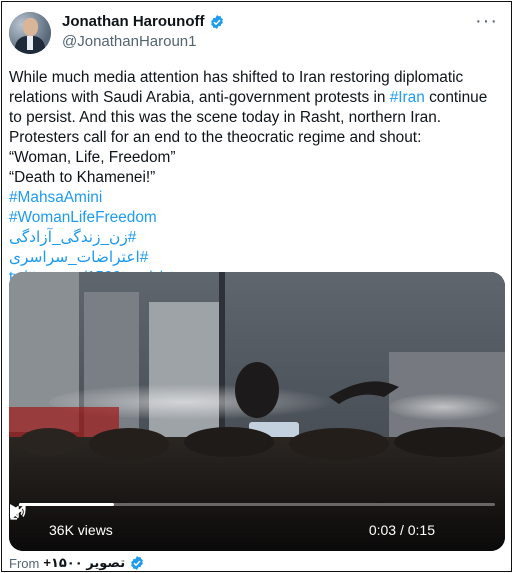 The width and height of the screenshot is (513, 573). Describe the element at coordinates (258, 198) in the screenshot. I see `hashtag-mahsaamini-link: #MahsaAmini` at that location.